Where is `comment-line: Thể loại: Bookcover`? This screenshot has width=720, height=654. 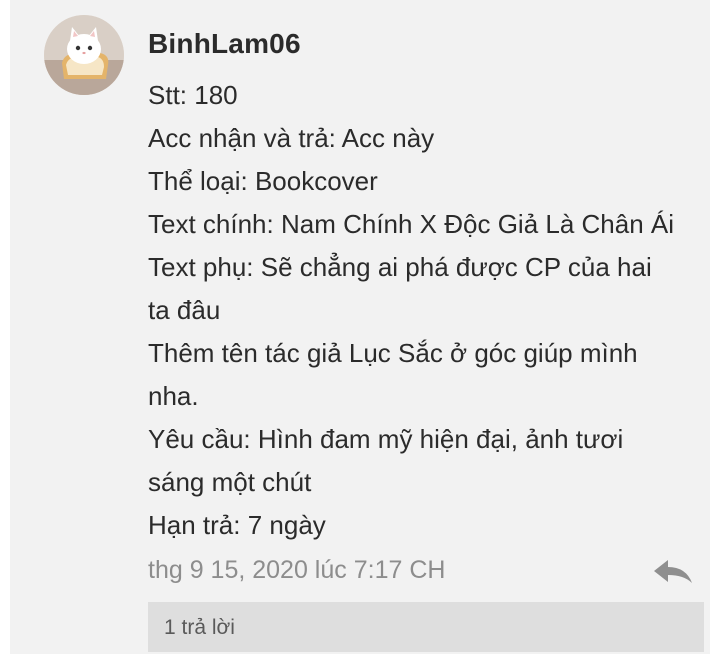 comment-line: Thể loại: Bookcover is located at coordinates (263, 181).